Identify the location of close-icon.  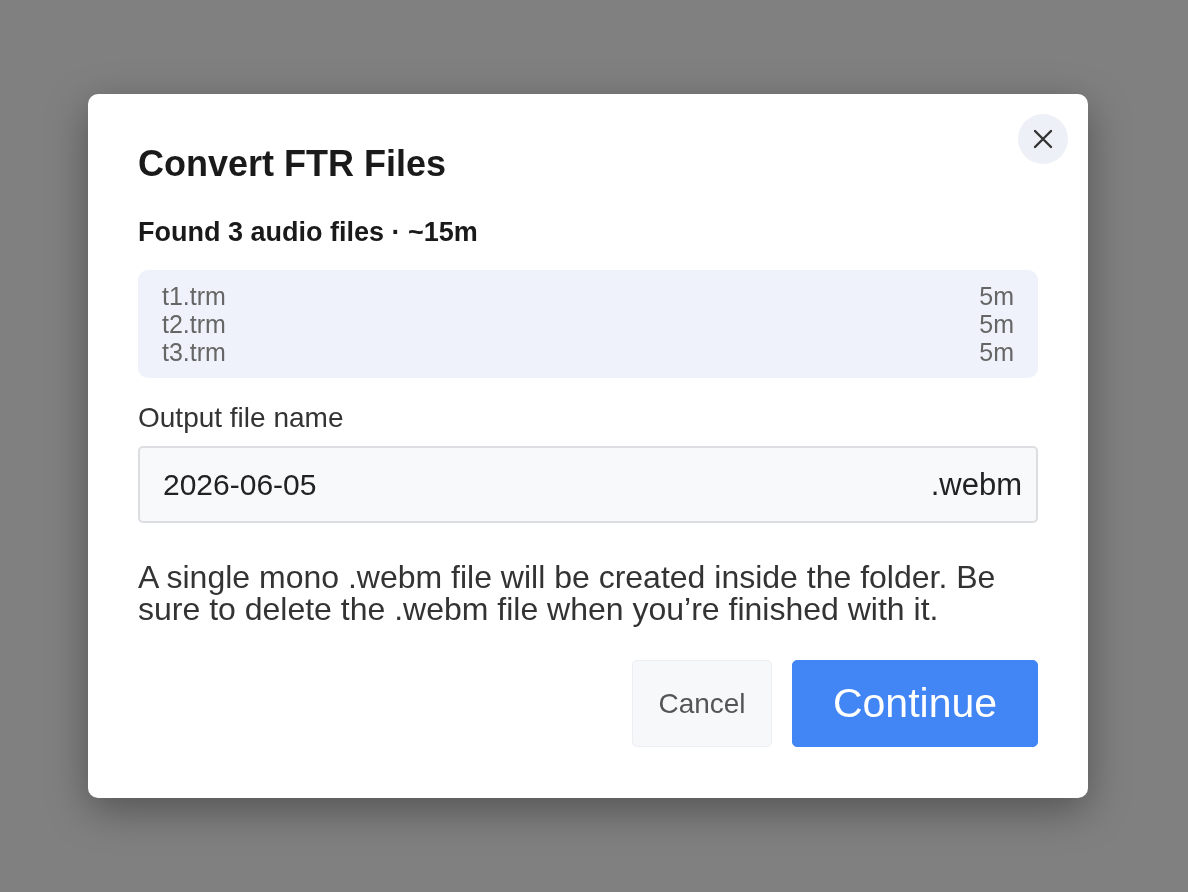
(1043, 139).